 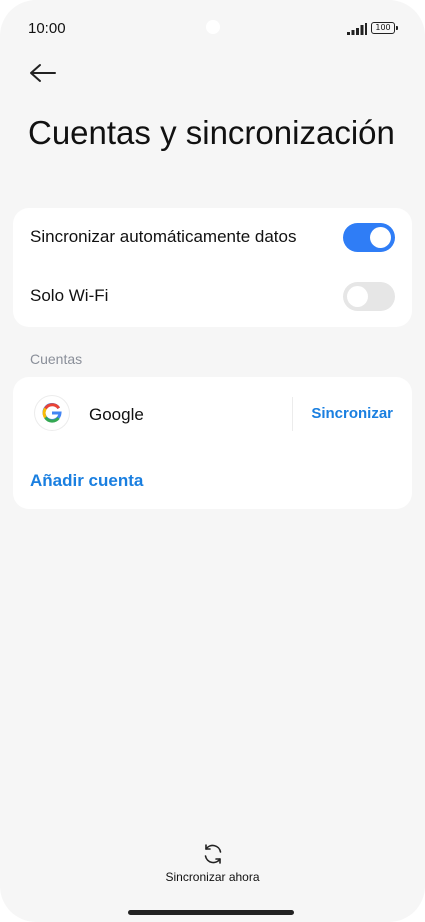 I want to click on battery-icon: 100, so click(x=384, y=28).